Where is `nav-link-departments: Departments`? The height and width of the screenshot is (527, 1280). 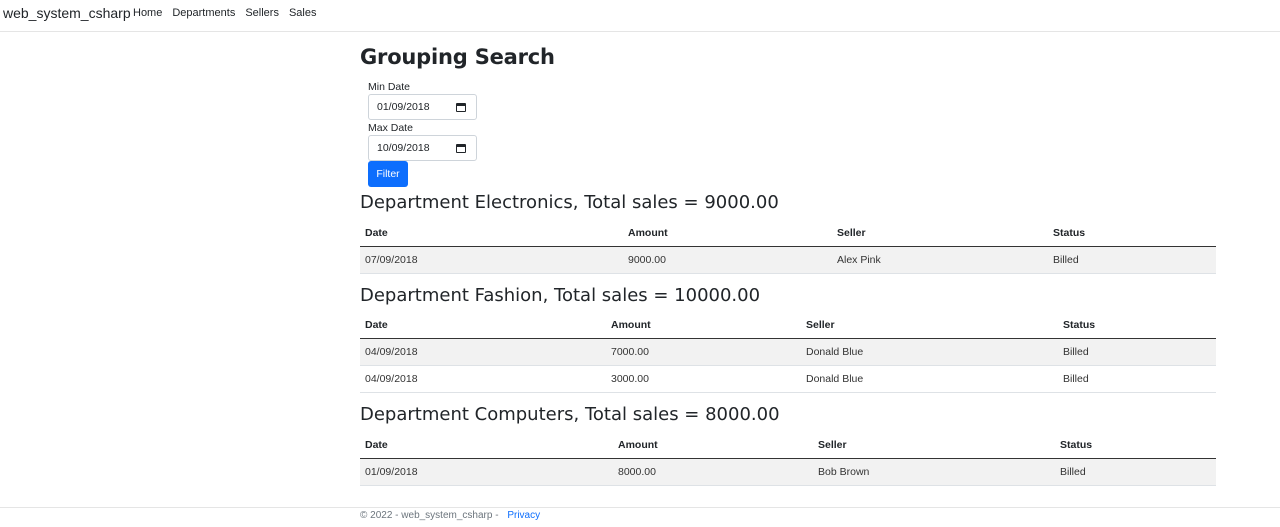
nav-link-departments: Departments is located at coordinates (203, 13).